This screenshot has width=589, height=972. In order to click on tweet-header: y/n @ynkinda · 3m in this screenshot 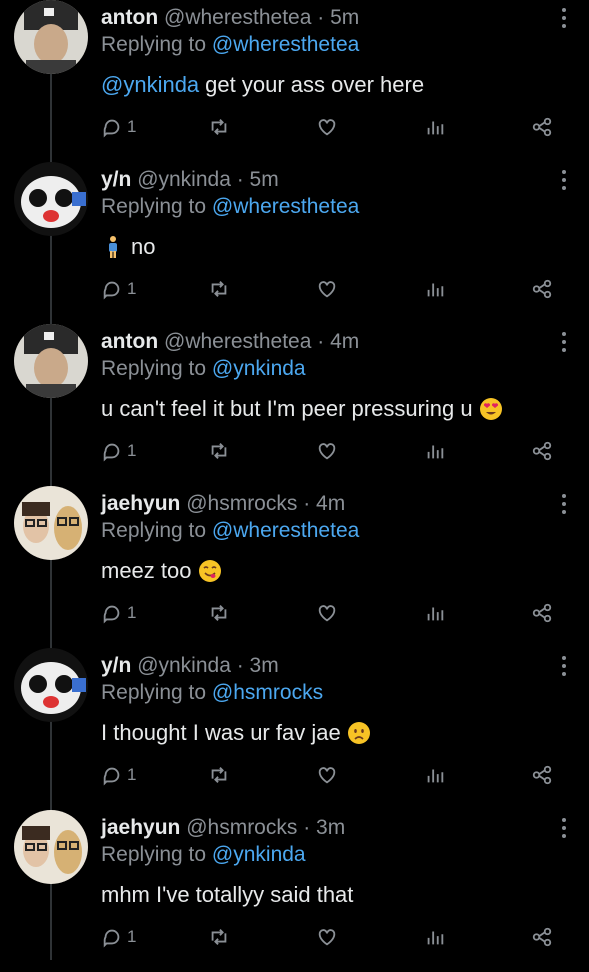, I will do `click(190, 666)`.